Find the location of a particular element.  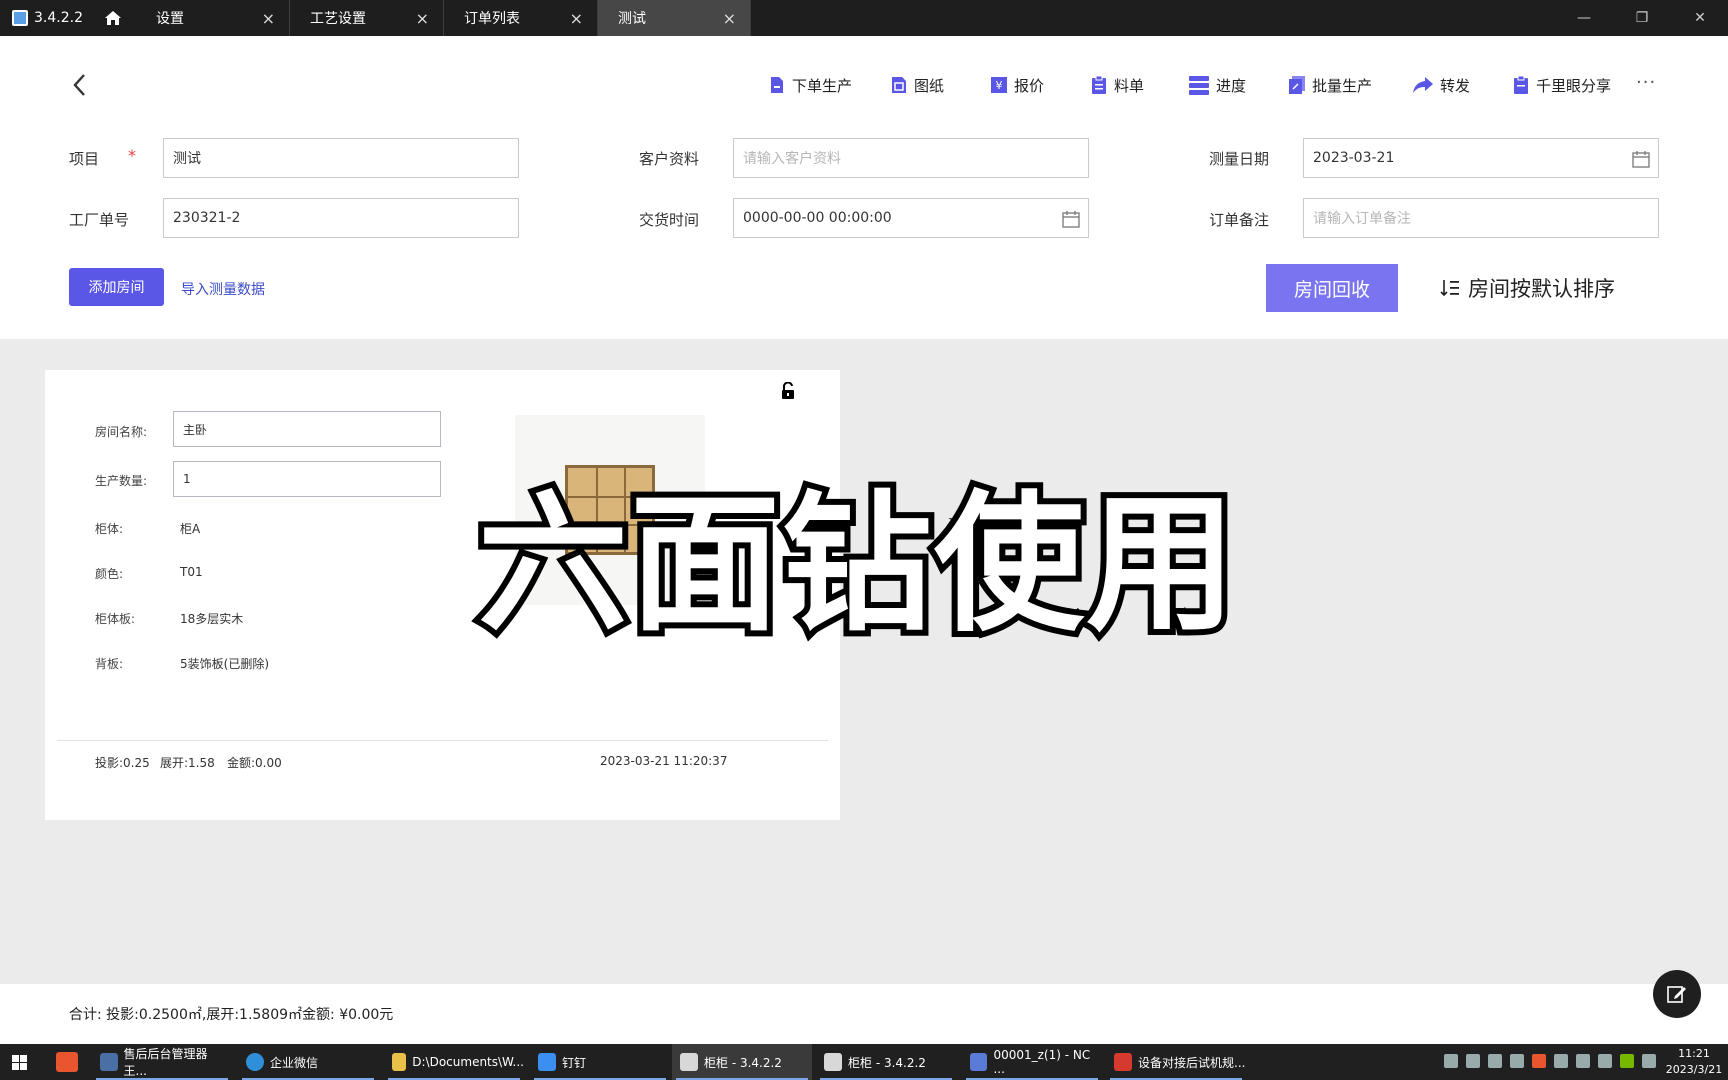

tab-process-settings: 工艺设置 × is located at coordinates (367, 18).